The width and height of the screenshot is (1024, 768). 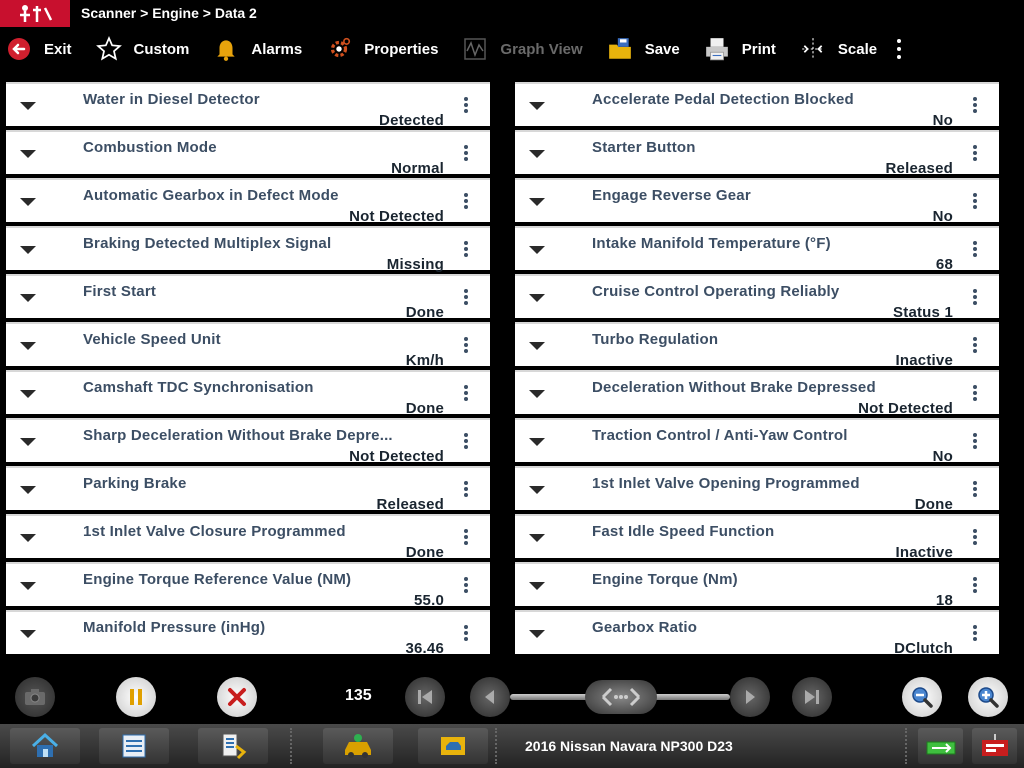 What do you see at coordinates (40, 49) in the screenshot?
I see `exit-button: Exit` at bounding box center [40, 49].